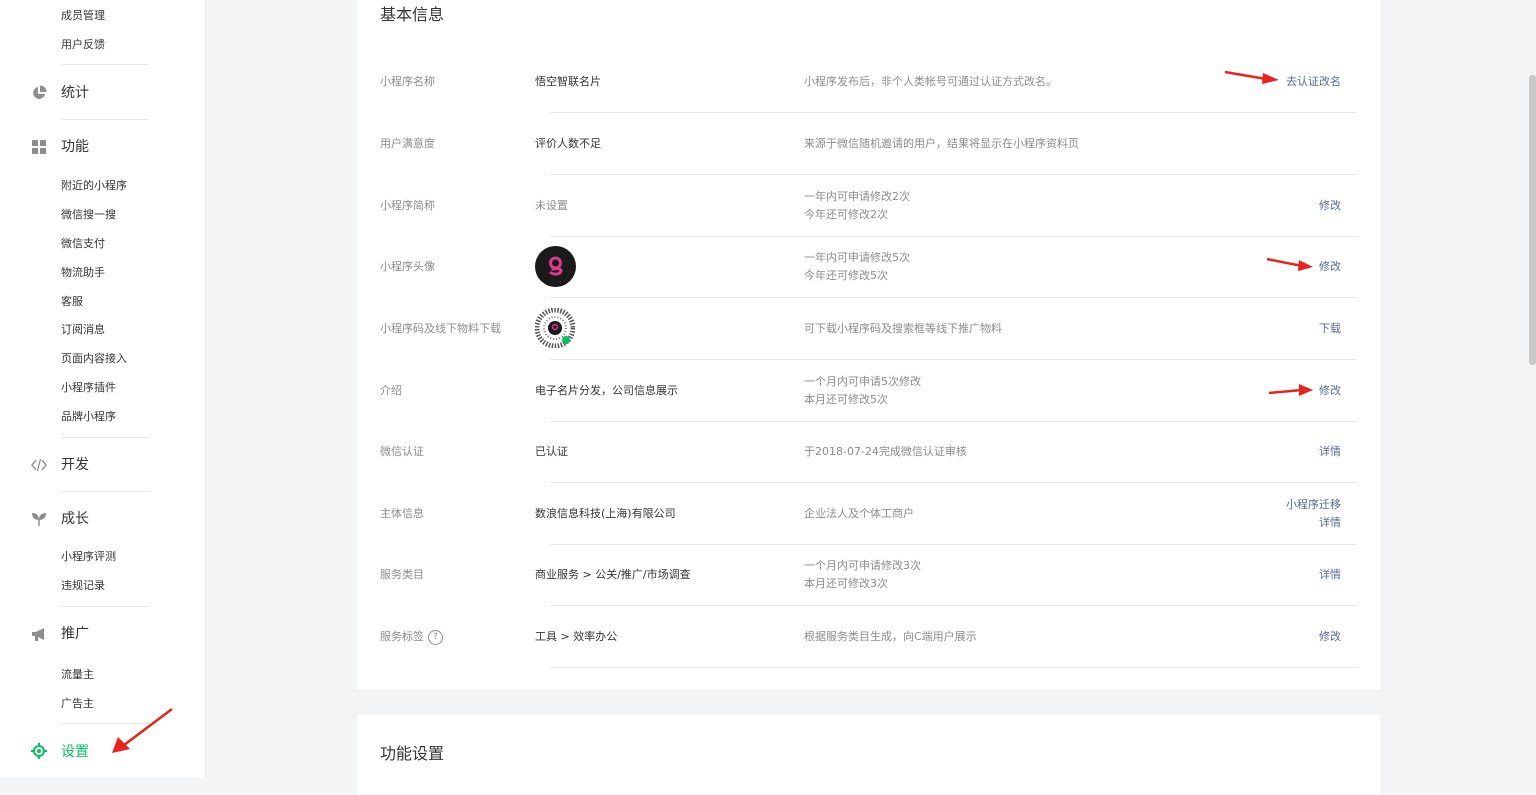  Describe the element at coordinates (39, 751) in the screenshot. I see `gear-icon` at that location.